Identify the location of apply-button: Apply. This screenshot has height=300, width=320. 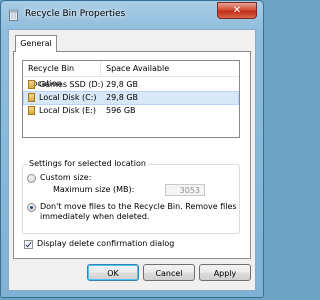
(225, 272).